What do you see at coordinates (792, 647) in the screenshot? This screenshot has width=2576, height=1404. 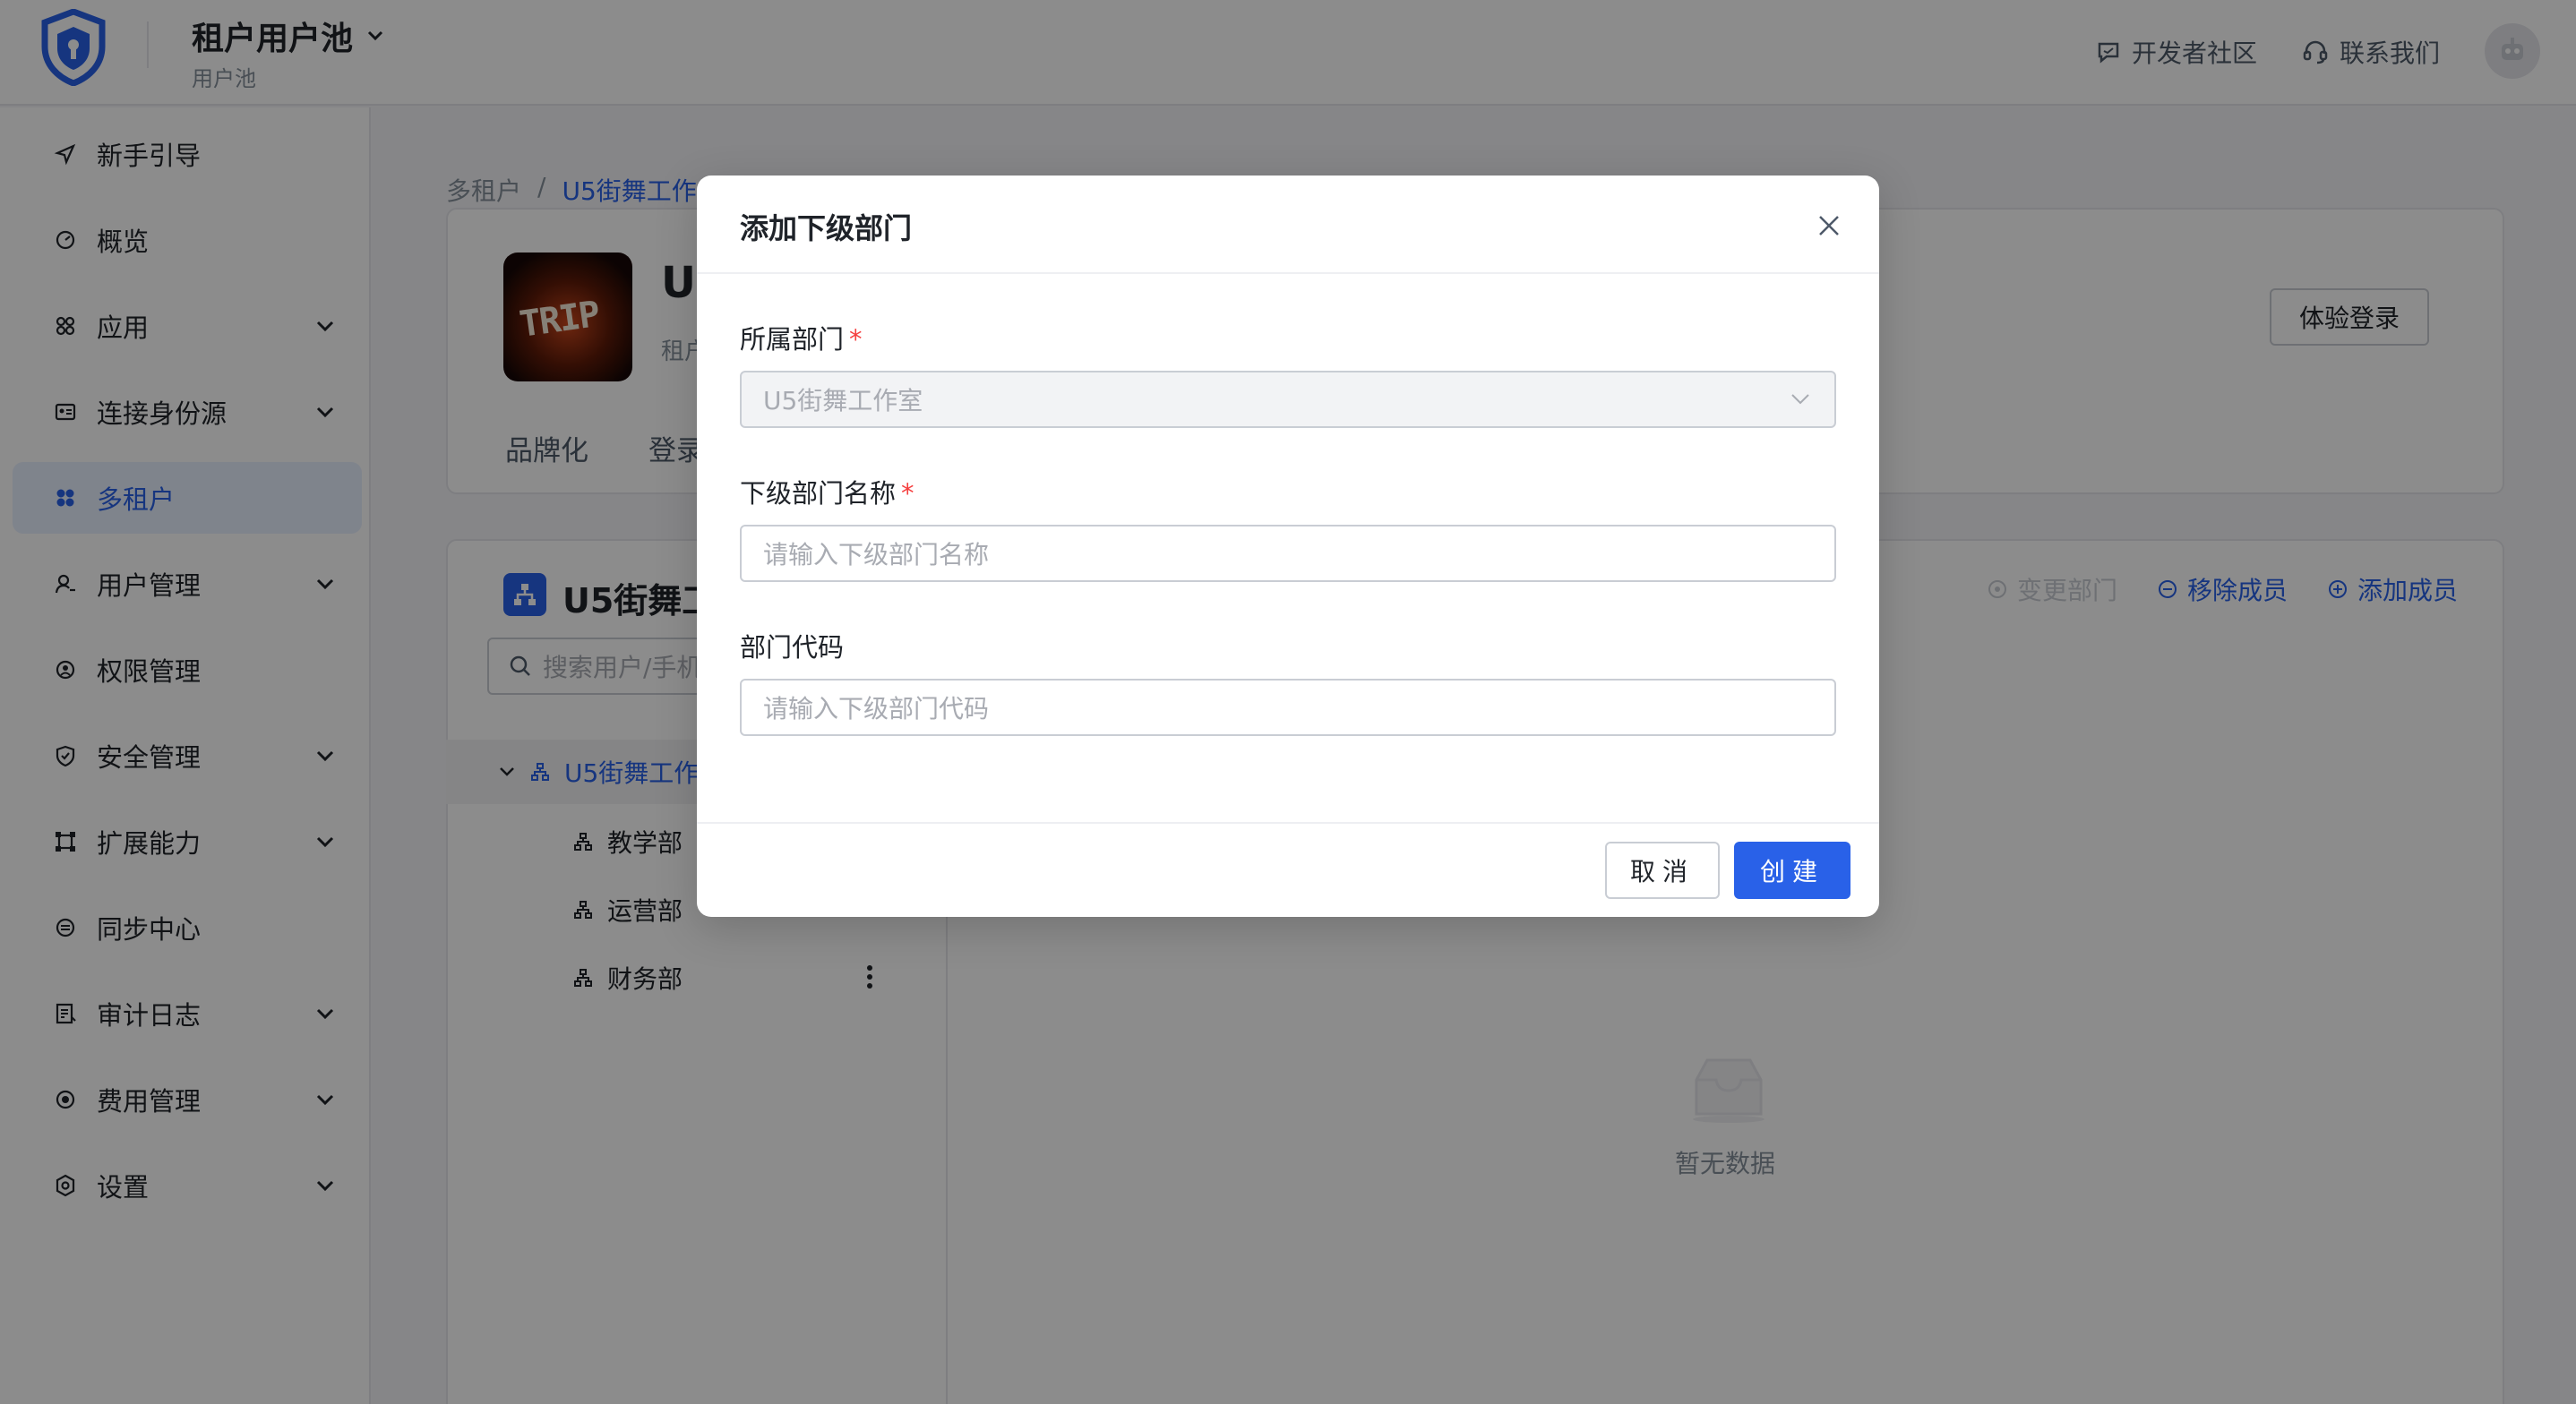 I see `dept-code-label: 部门代码` at bounding box center [792, 647].